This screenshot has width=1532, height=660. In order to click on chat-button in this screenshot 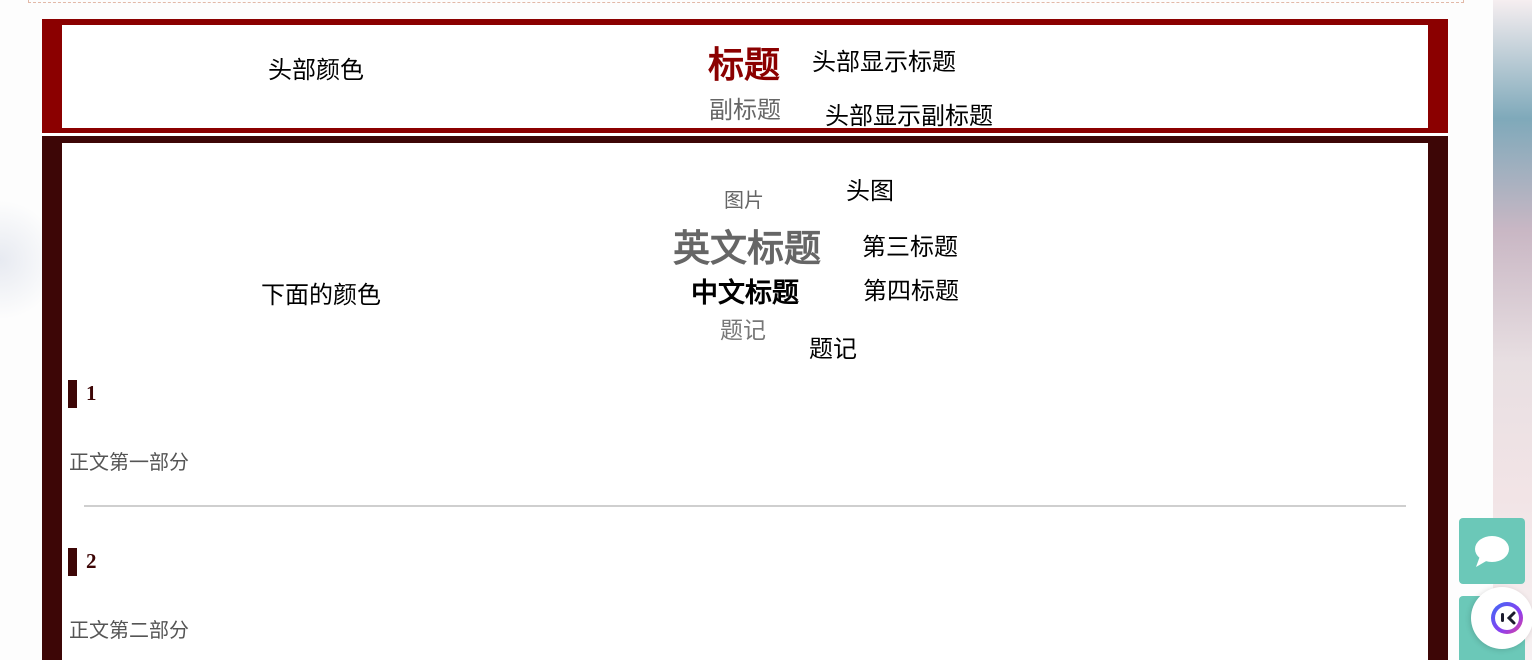, I will do `click(1492, 551)`.